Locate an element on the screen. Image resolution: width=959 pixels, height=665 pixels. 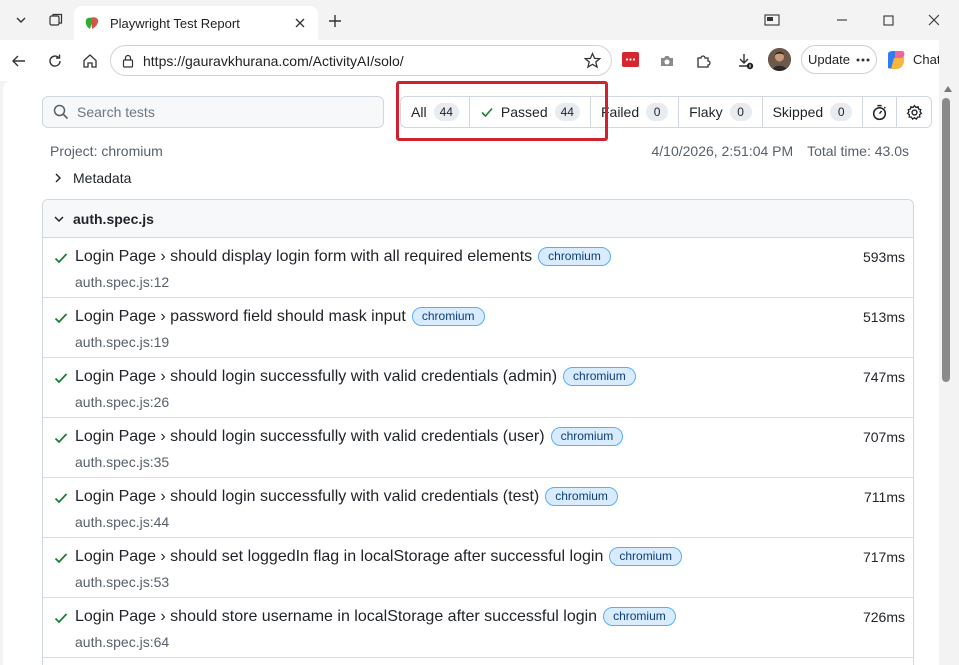
camera-icon is located at coordinates (667, 61).